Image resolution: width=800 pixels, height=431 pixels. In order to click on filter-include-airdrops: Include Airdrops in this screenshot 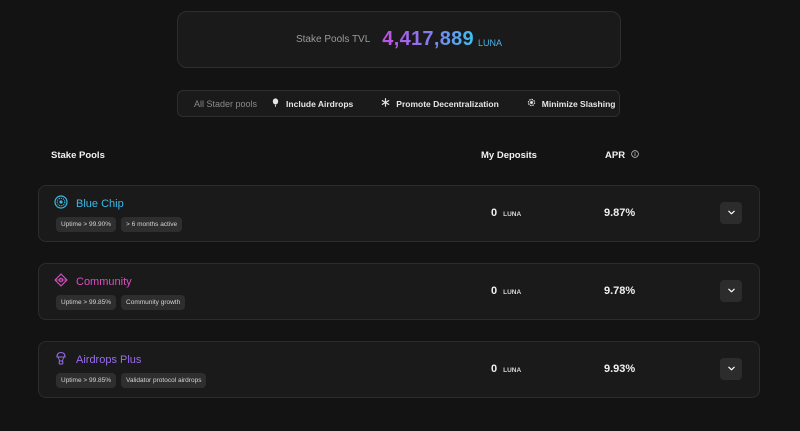, I will do `click(312, 103)`.